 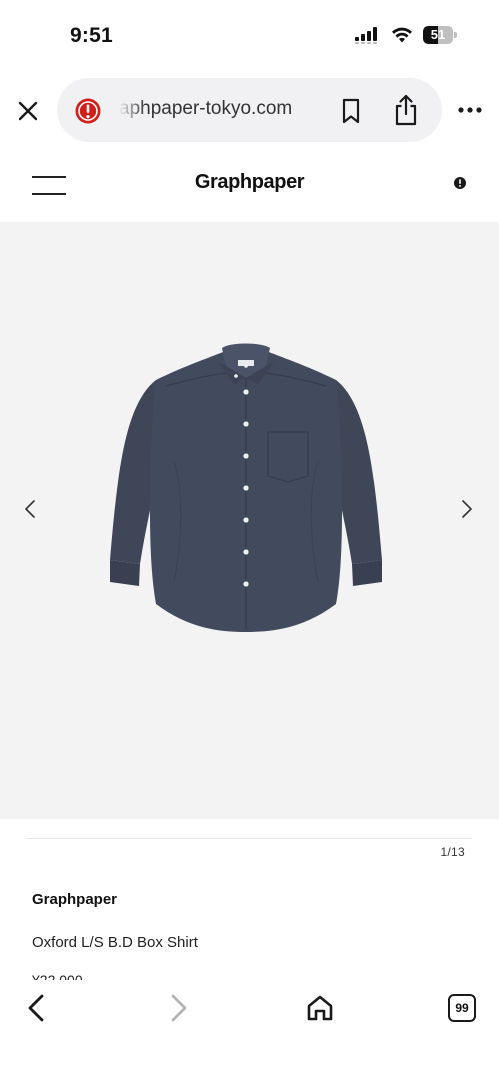 What do you see at coordinates (452, 852) in the screenshot?
I see `gallery-counter: 1/13` at bounding box center [452, 852].